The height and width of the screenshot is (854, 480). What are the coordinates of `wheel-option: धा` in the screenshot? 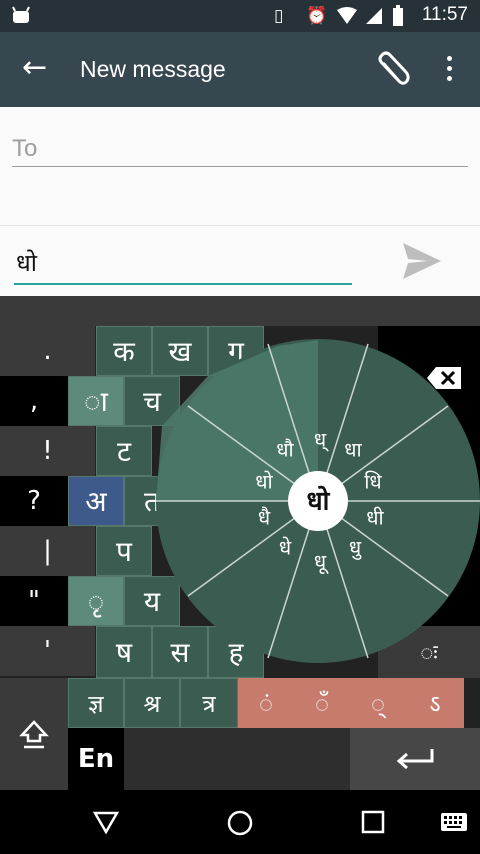 It's located at (353, 450).